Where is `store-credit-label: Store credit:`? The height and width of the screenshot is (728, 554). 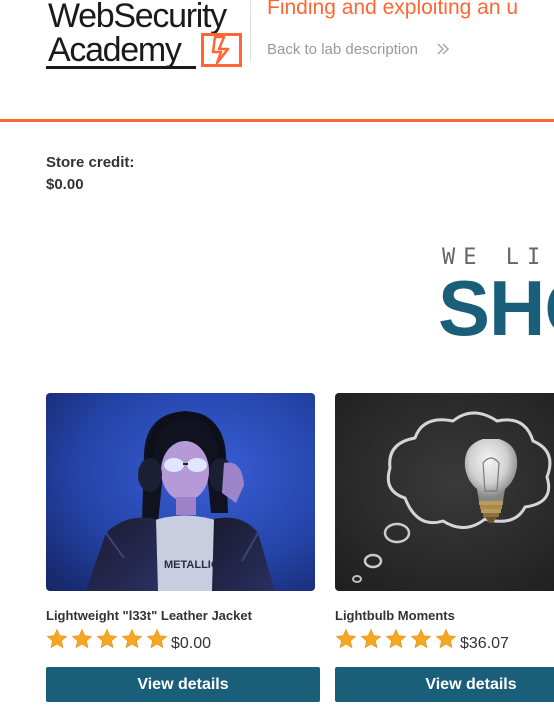
store-credit-label: Store credit: is located at coordinates (90, 162).